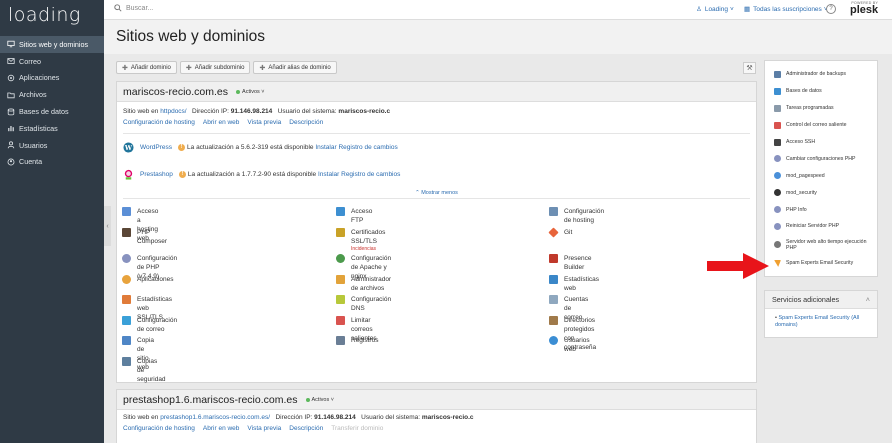 The width and height of the screenshot is (892, 443). Describe the element at coordinates (151, 370) in the screenshot. I see `tool-label: Copias de seguridad` at that location.